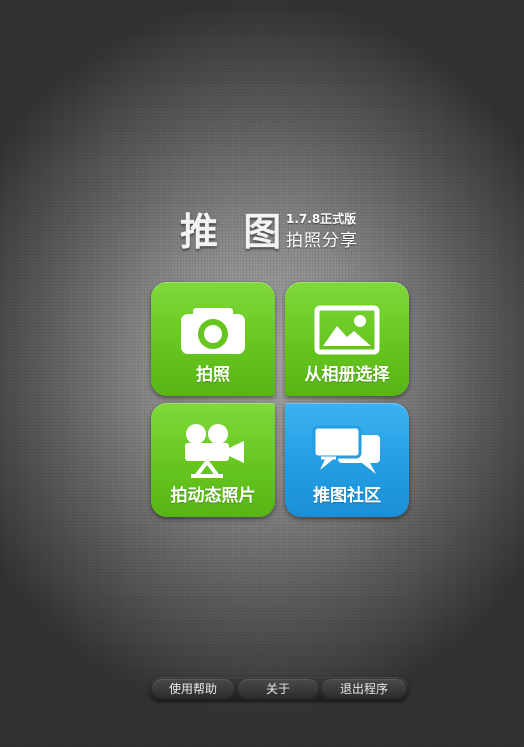 Image resolution: width=524 pixels, height=747 pixels. Describe the element at coordinates (213, 330) in the screenshot. I see `camera-icon` at that location.